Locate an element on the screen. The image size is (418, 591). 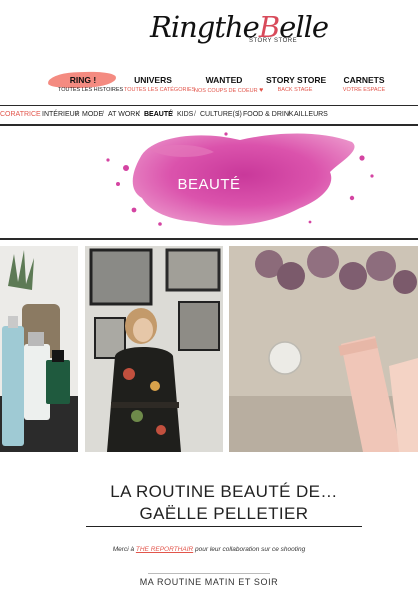
sub-nav-item-cultures: CULTURE(S) is located at coordinates (221, 114).